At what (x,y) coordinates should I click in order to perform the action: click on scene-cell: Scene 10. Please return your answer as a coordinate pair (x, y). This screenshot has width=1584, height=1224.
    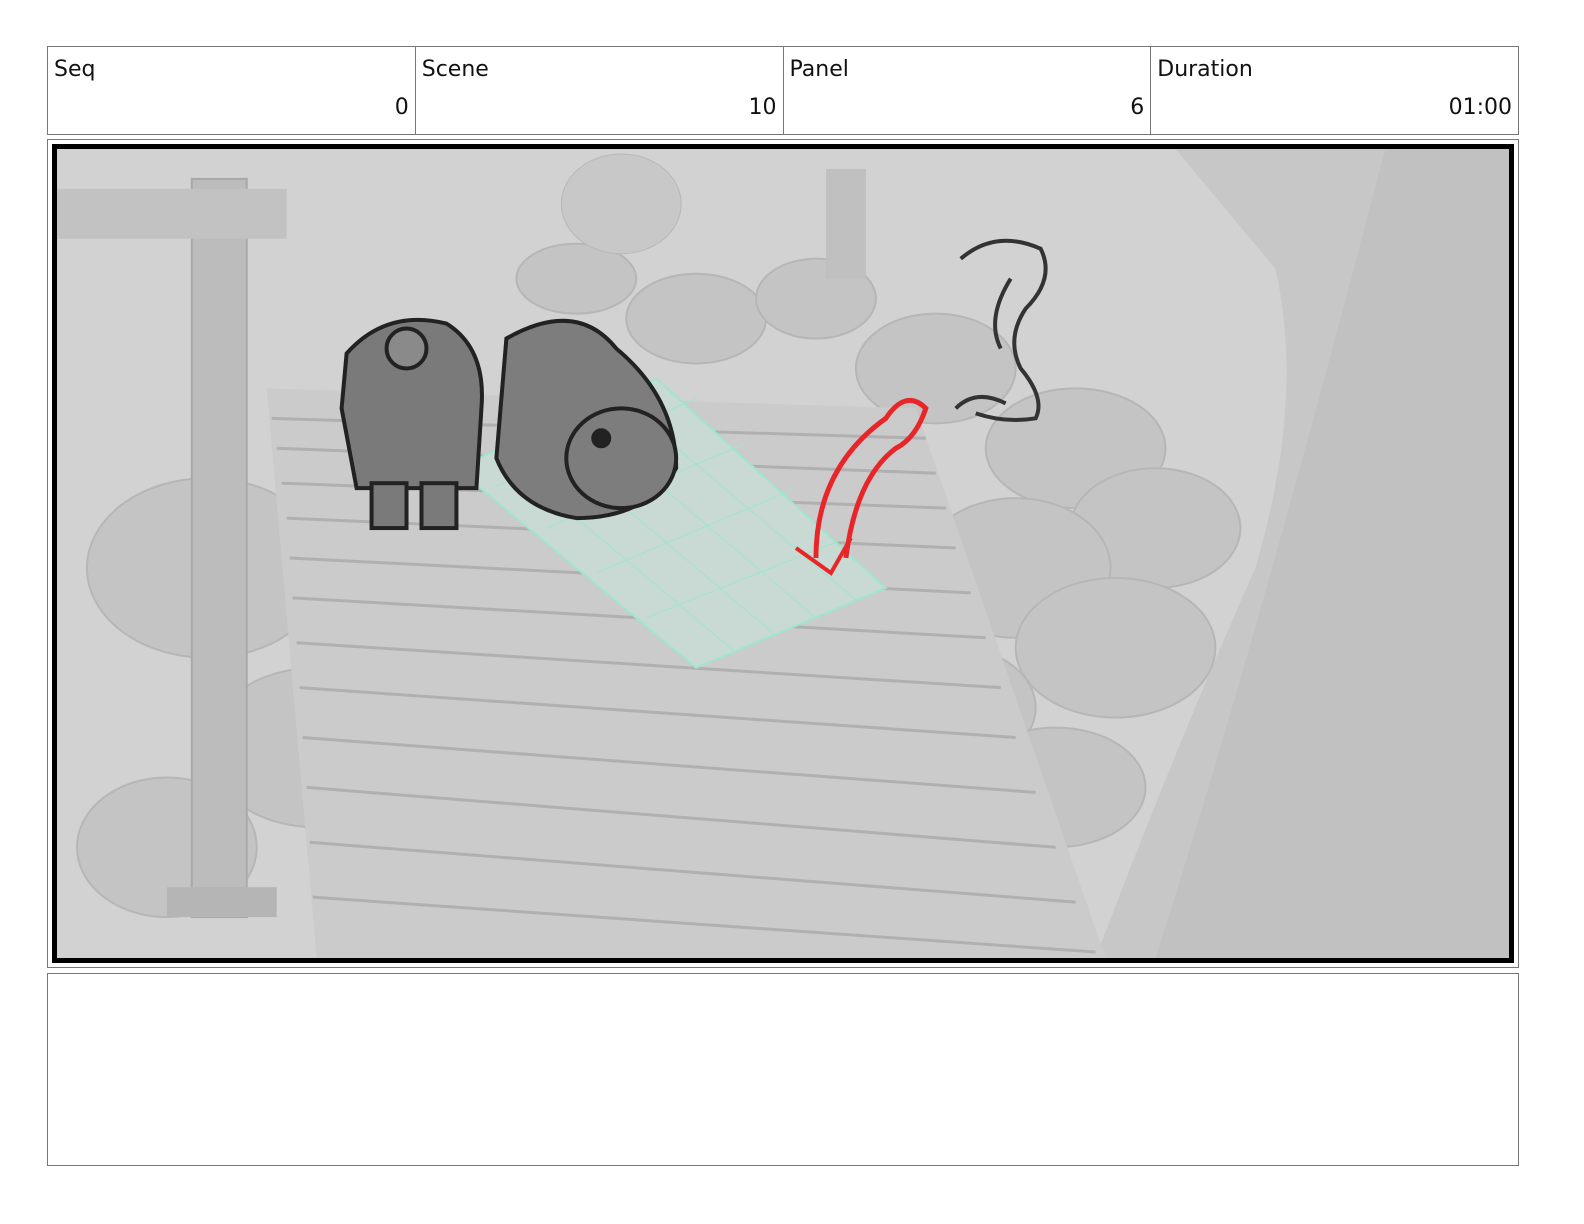
    Looking at the image, I should click on (600, 90).